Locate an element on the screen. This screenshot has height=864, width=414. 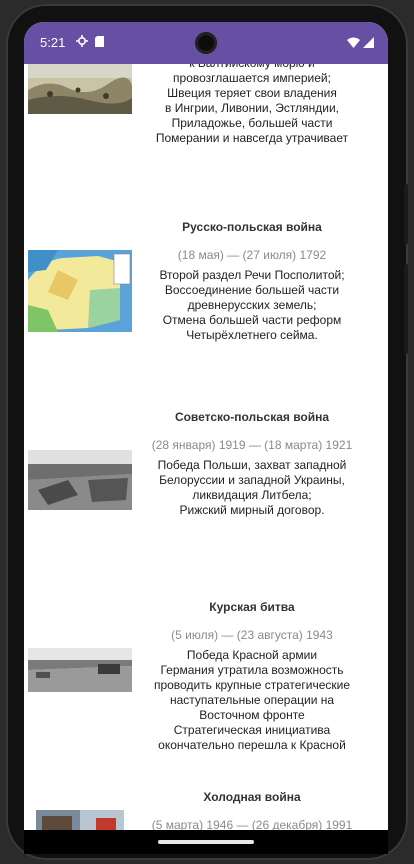
item-title: Курская битва is located at coordinates (252, 607).